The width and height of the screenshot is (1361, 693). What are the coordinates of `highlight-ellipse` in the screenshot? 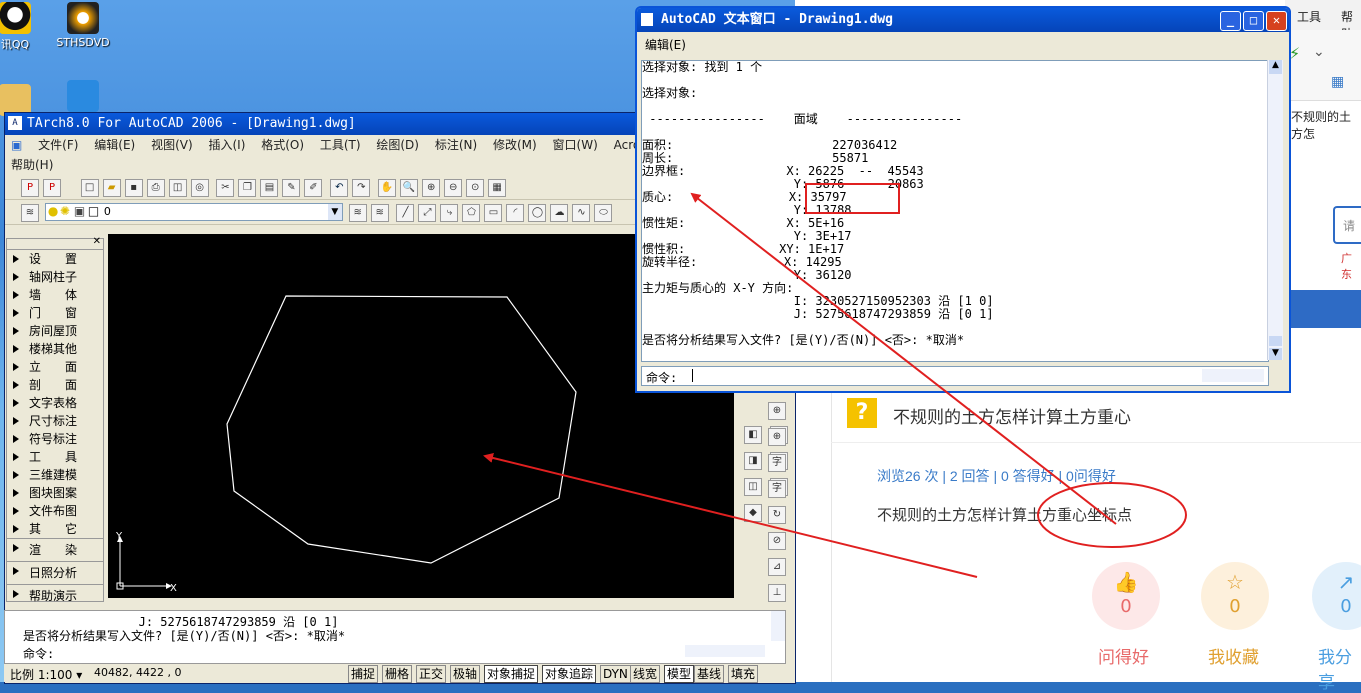 It's located at (1112, 515).